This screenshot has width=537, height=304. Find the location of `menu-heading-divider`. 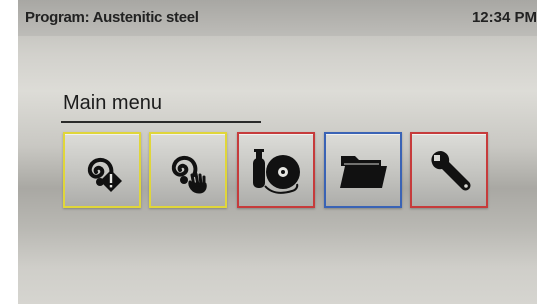

menu-heading-divider is located at coordinates (161, 122).